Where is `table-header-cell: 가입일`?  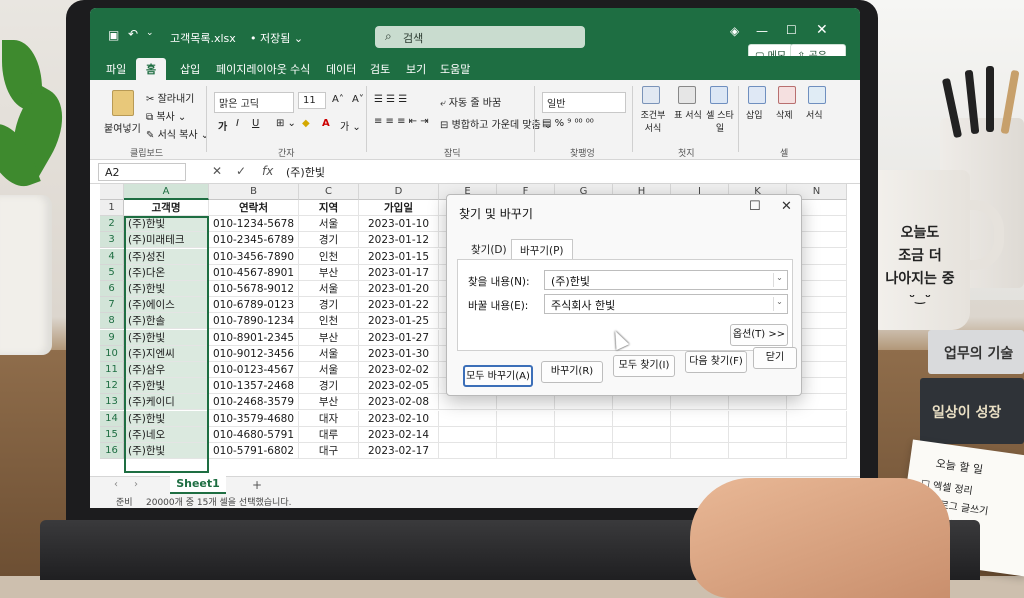
table-header-cell: 가입일 is located at coordinates (399, 208).